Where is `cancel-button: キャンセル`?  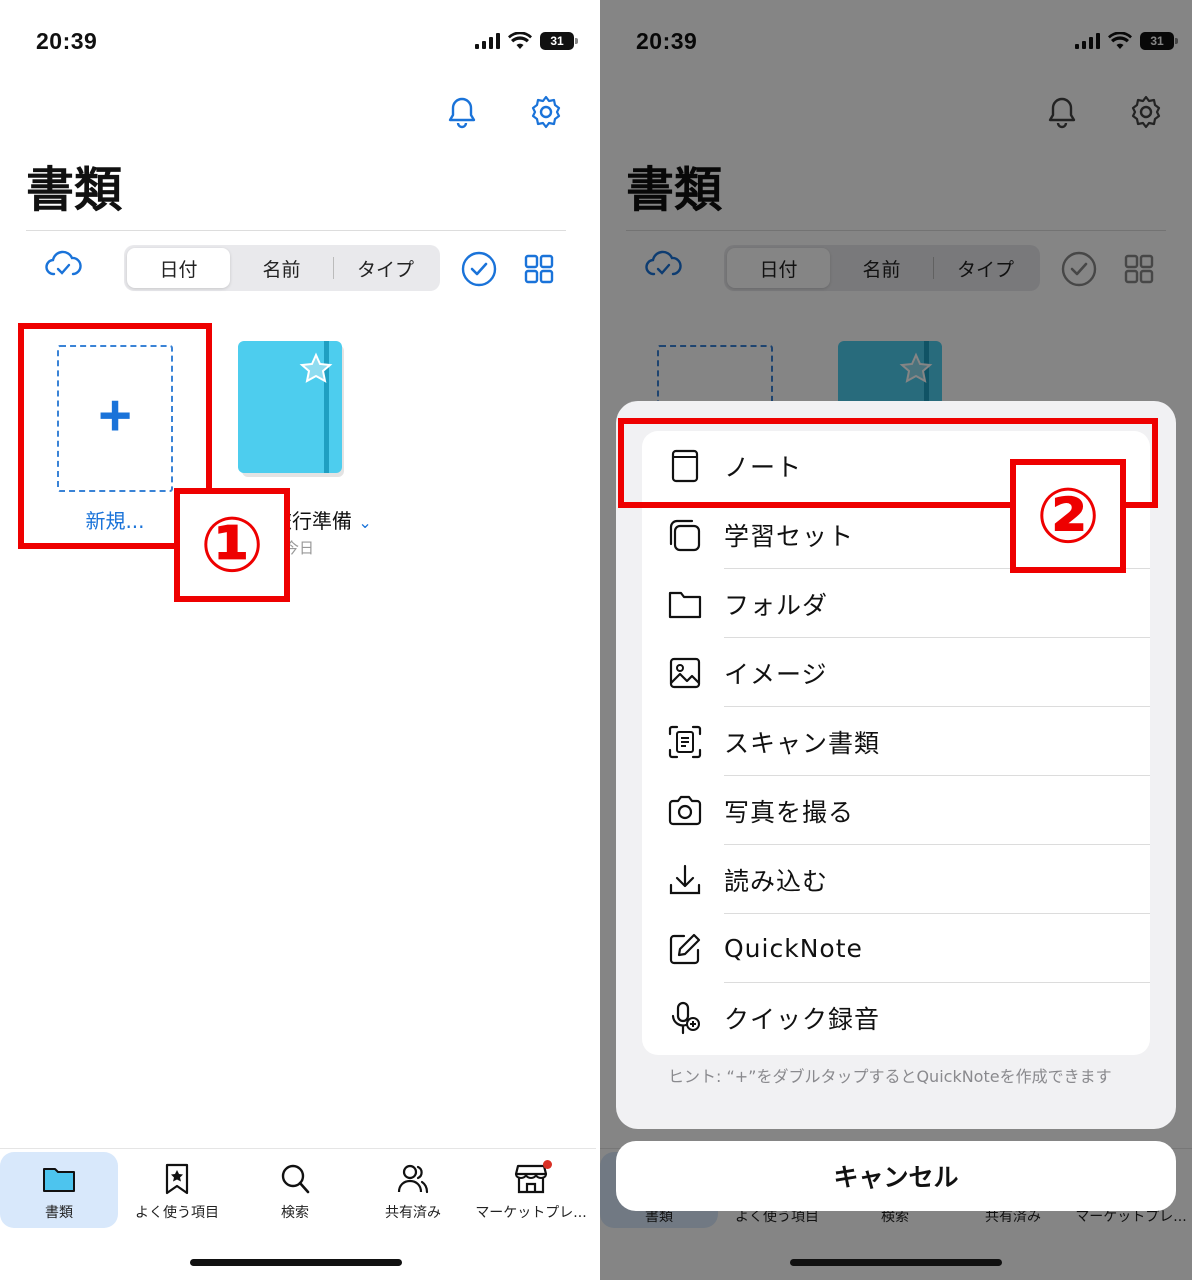 cancel-button: キャンセル is located at coordinates (896, 1176).